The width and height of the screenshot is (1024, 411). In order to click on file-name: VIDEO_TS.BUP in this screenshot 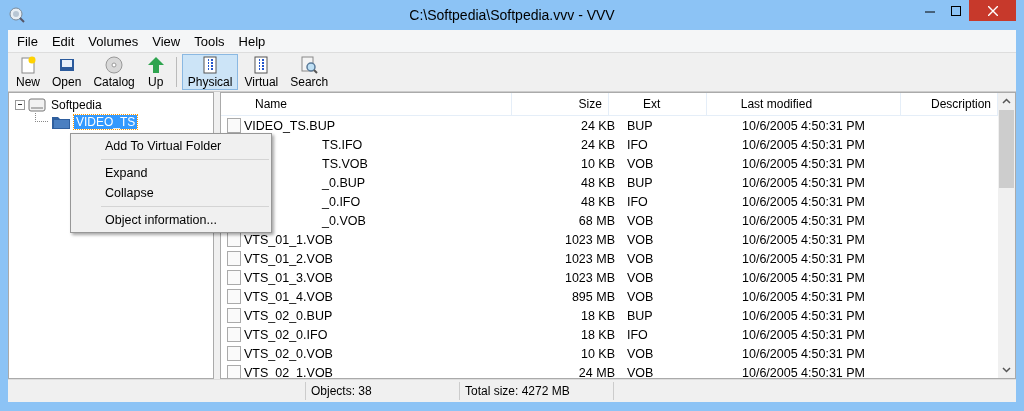, I will do `click(289, 125)`.